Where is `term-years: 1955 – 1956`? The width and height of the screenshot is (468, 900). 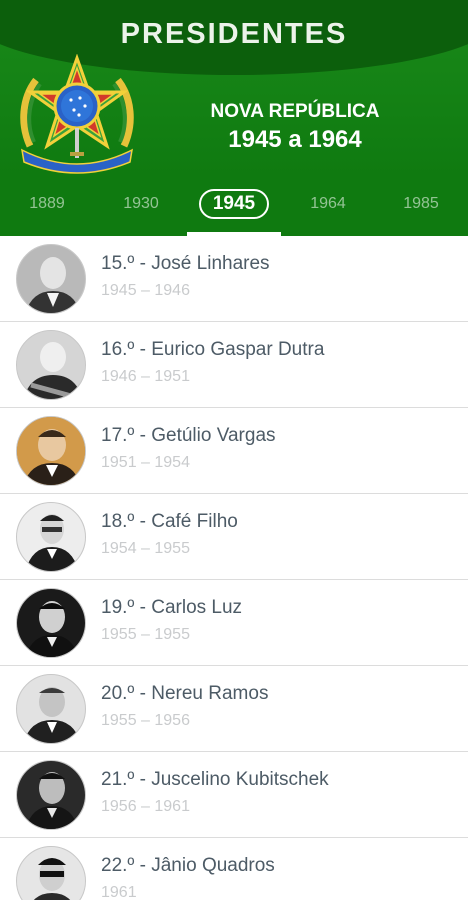 term-years: 1955 – 1956 is located at coordinates (145, 720).